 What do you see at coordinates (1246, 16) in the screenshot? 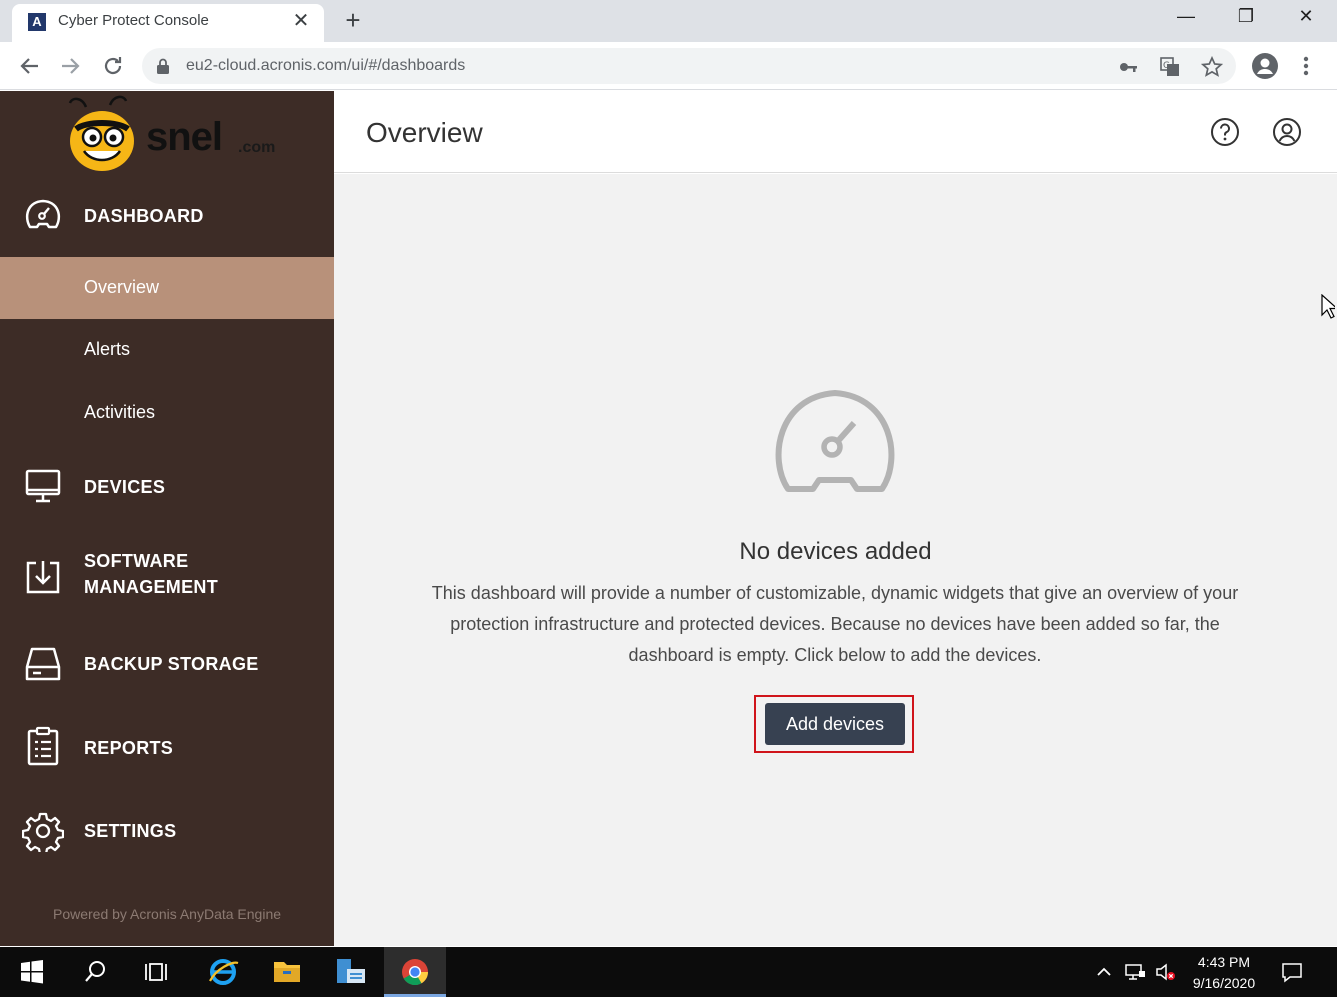
I see `restore-button: ❐` at bounding box center [1246, 16].